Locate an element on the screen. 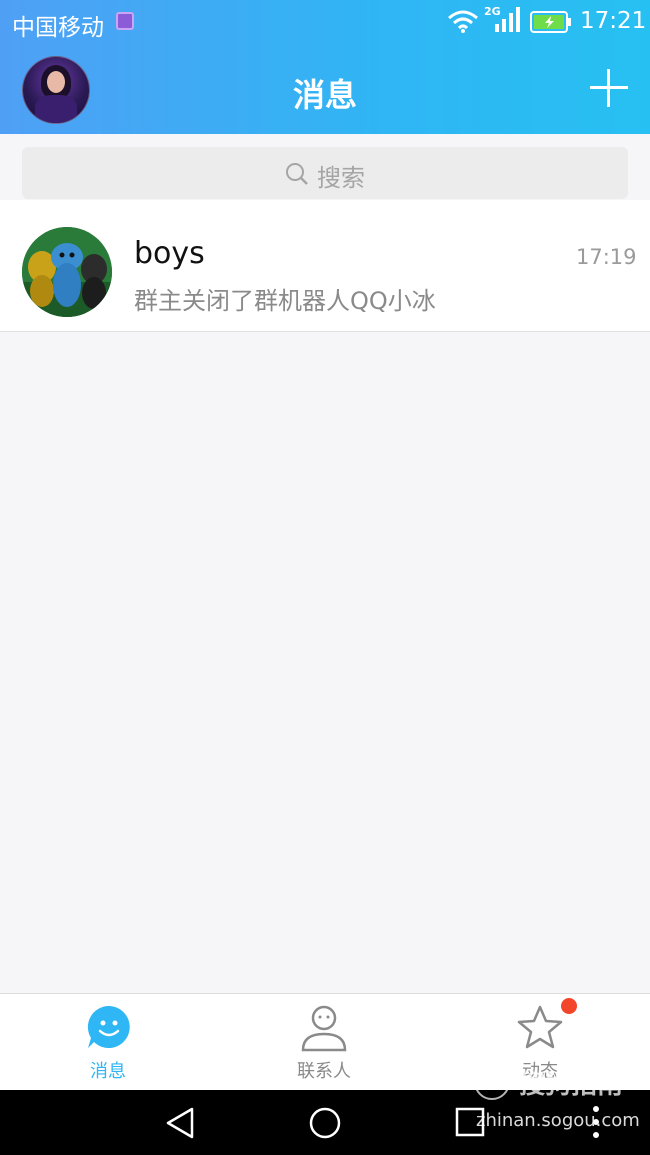 The image size is (650, 1155). tab-contacts: 联系人 is located at coordinates (324, 1042).